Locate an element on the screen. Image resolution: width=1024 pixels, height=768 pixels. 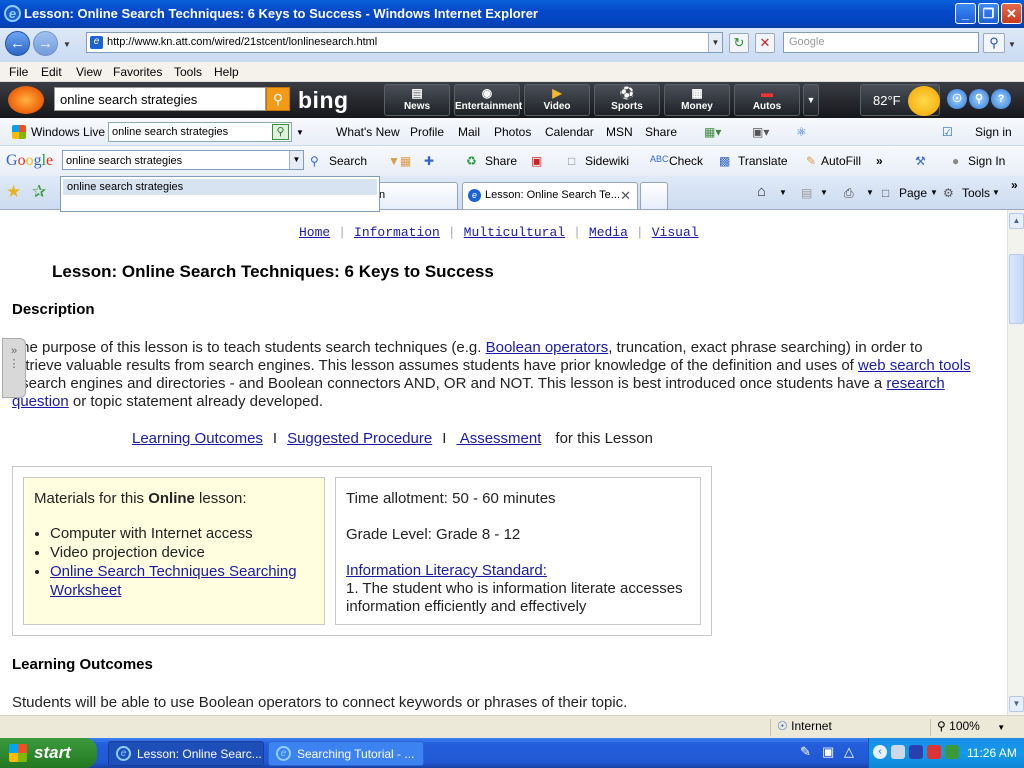
back-button: ← is located at coordinates (17, 43).